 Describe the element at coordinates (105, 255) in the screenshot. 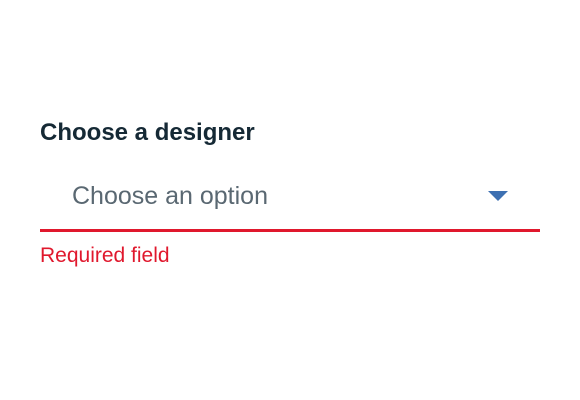

I see `error-message: Required field` at that location.